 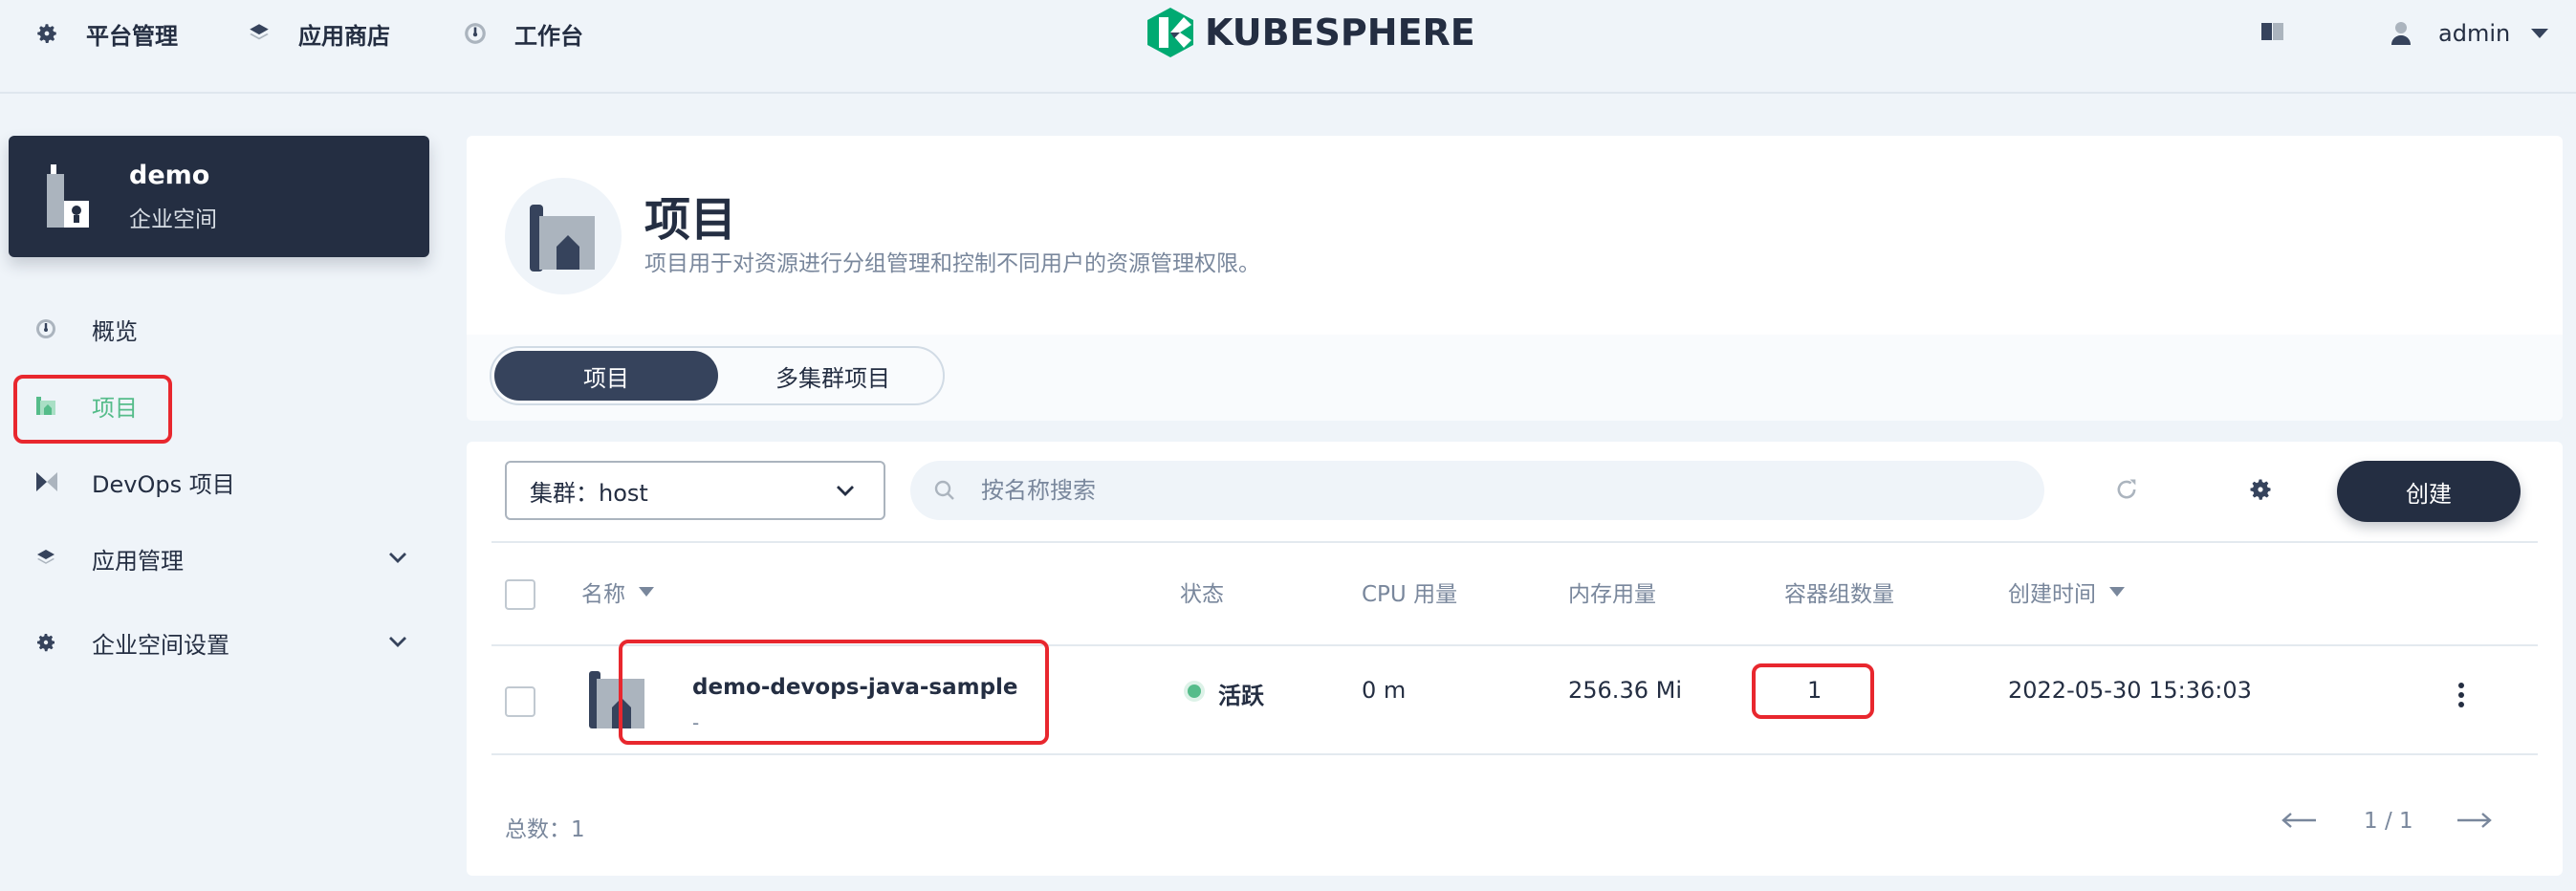 What do you see at coordinates (606, 376) in the screenshot?
I see `tab-projects: 项目` at bounding box center [606, 376].